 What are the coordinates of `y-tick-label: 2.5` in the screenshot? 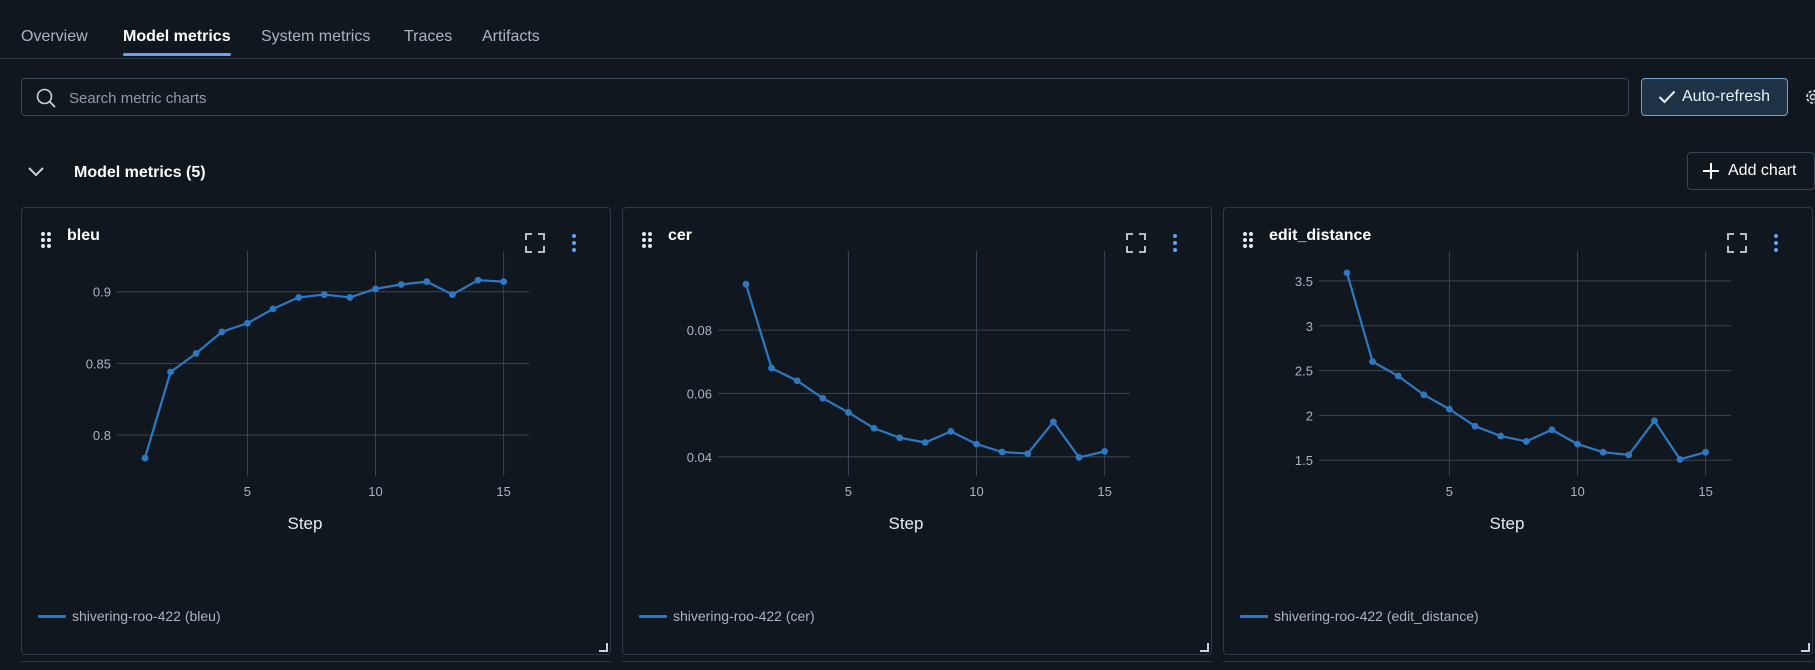 It's located at (1304, 371).